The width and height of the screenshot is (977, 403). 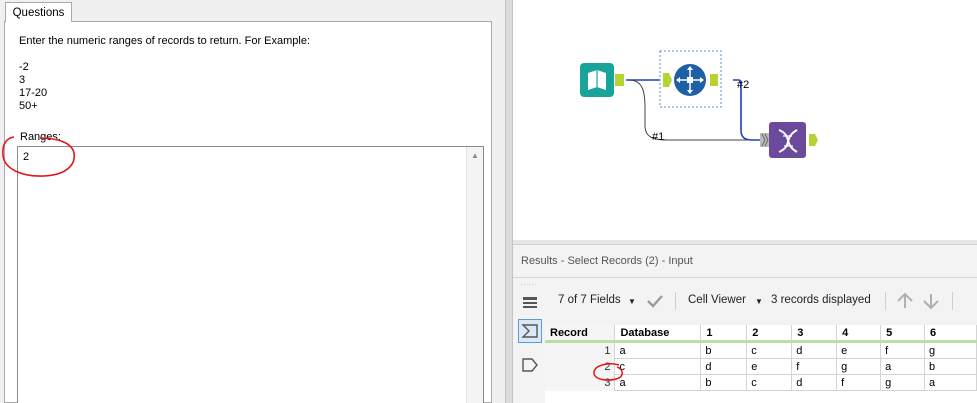 What do you see at coordinates (655, 301) in the screenshot?
I see `check-icon` at bounding box center [655, 301].